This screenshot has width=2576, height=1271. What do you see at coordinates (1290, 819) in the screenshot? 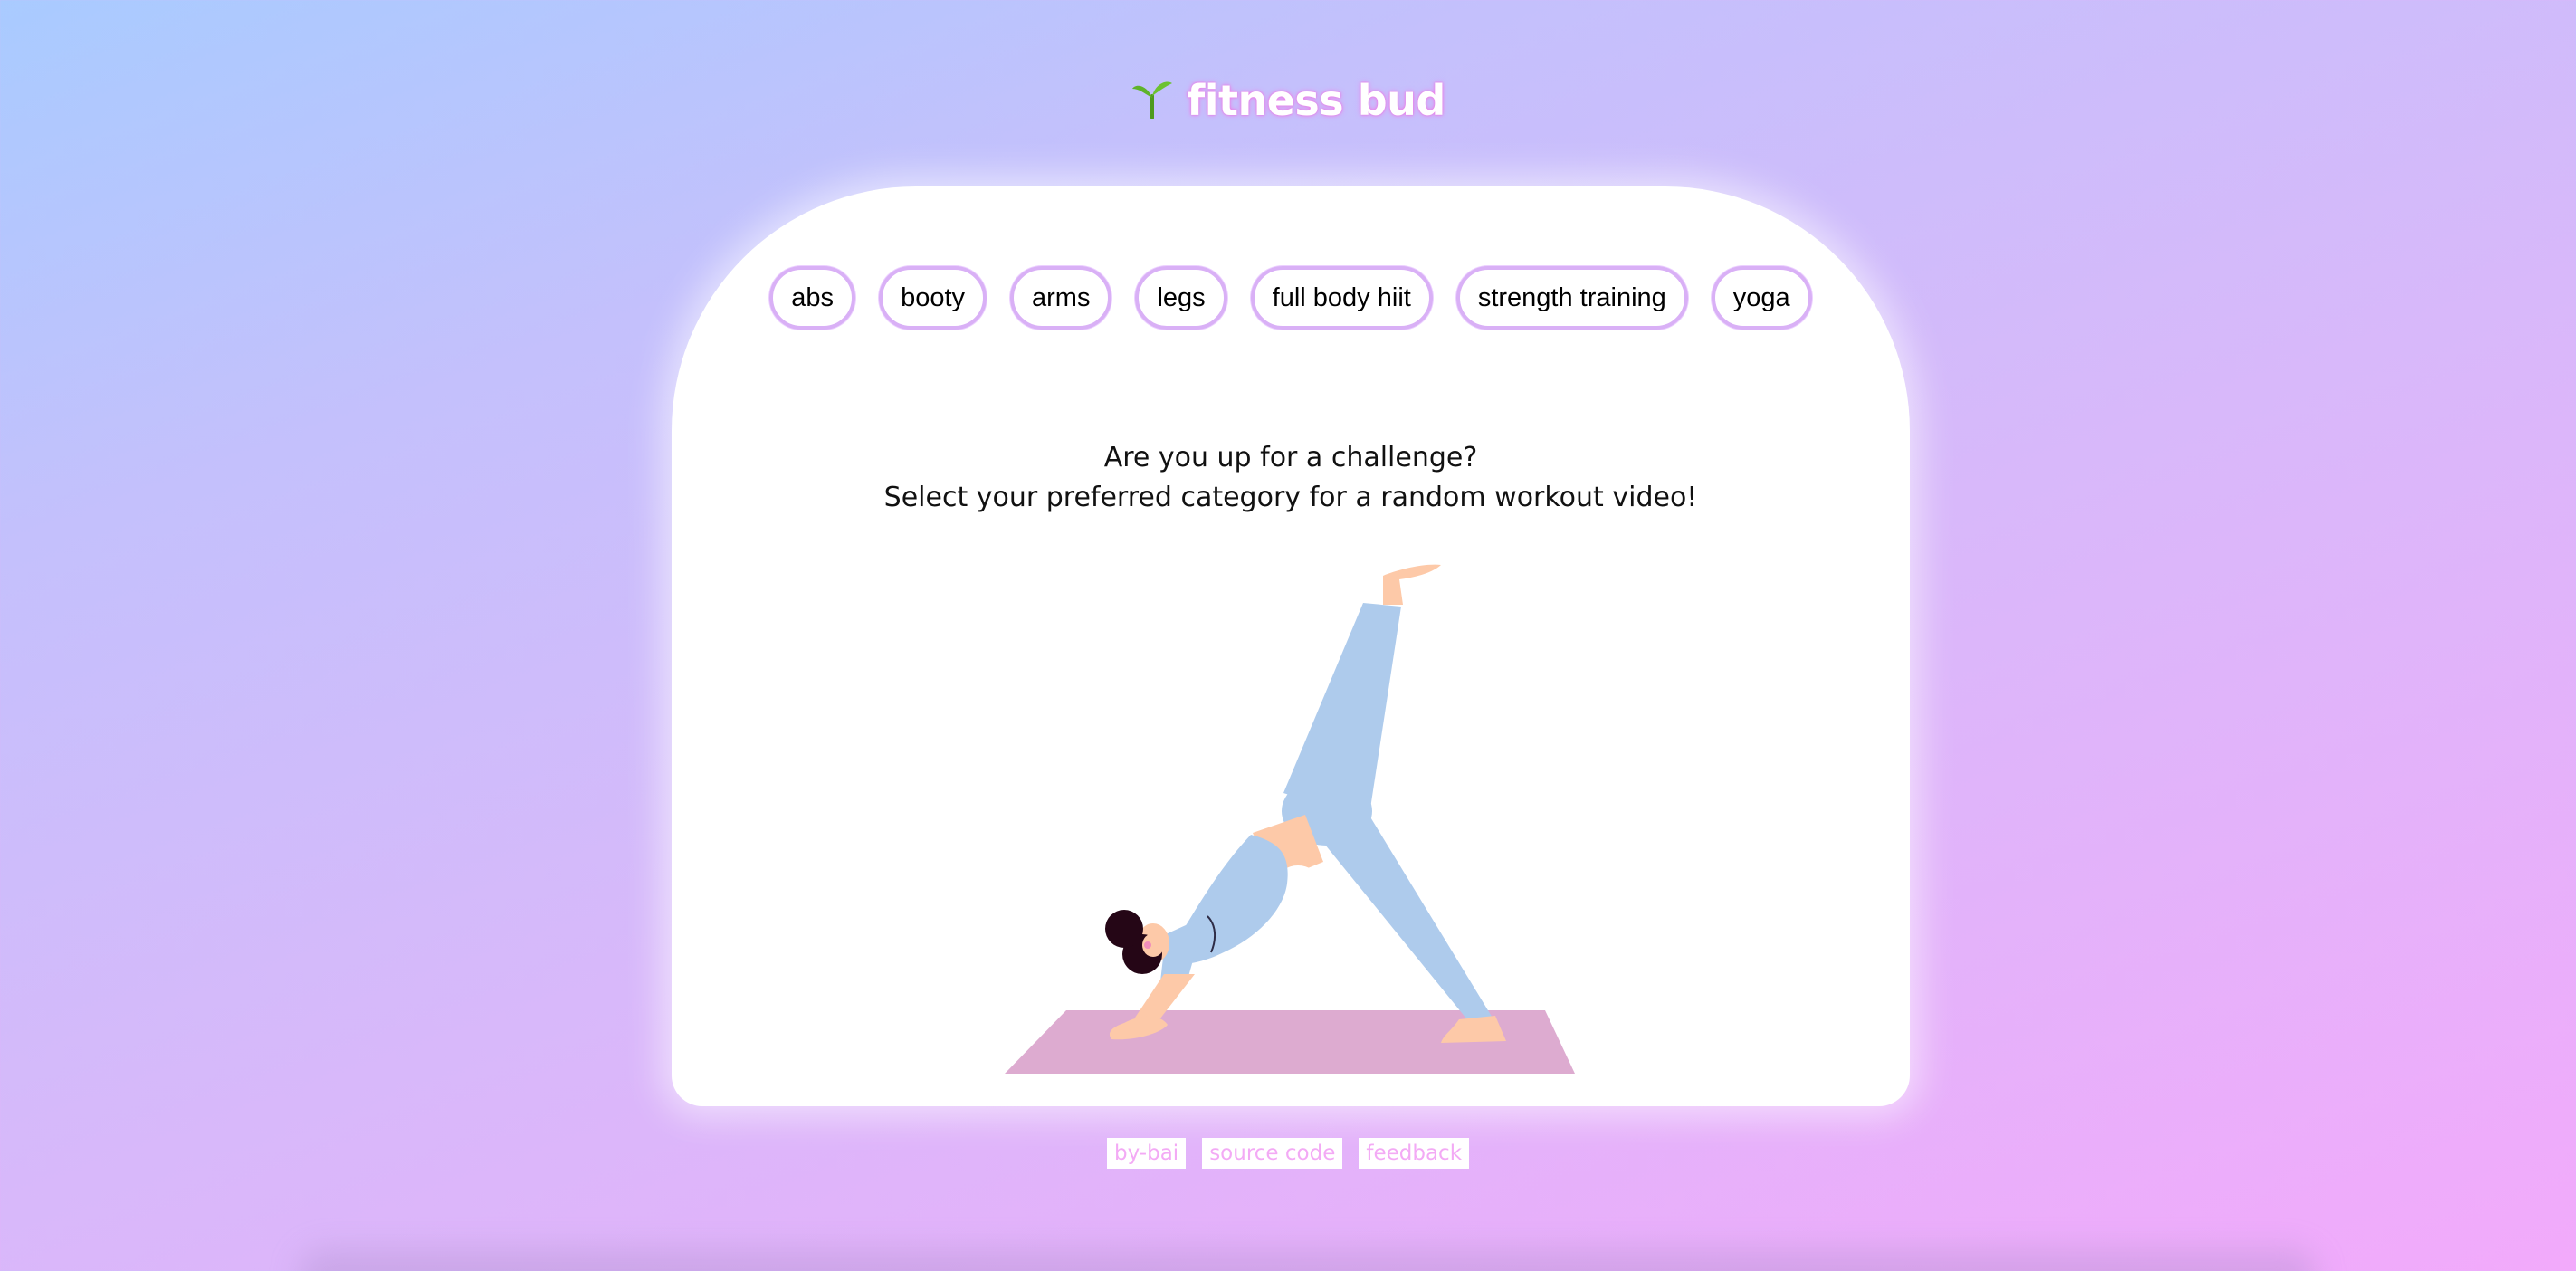
I see `yoga-illustration` at bounding box center [1290, 819].